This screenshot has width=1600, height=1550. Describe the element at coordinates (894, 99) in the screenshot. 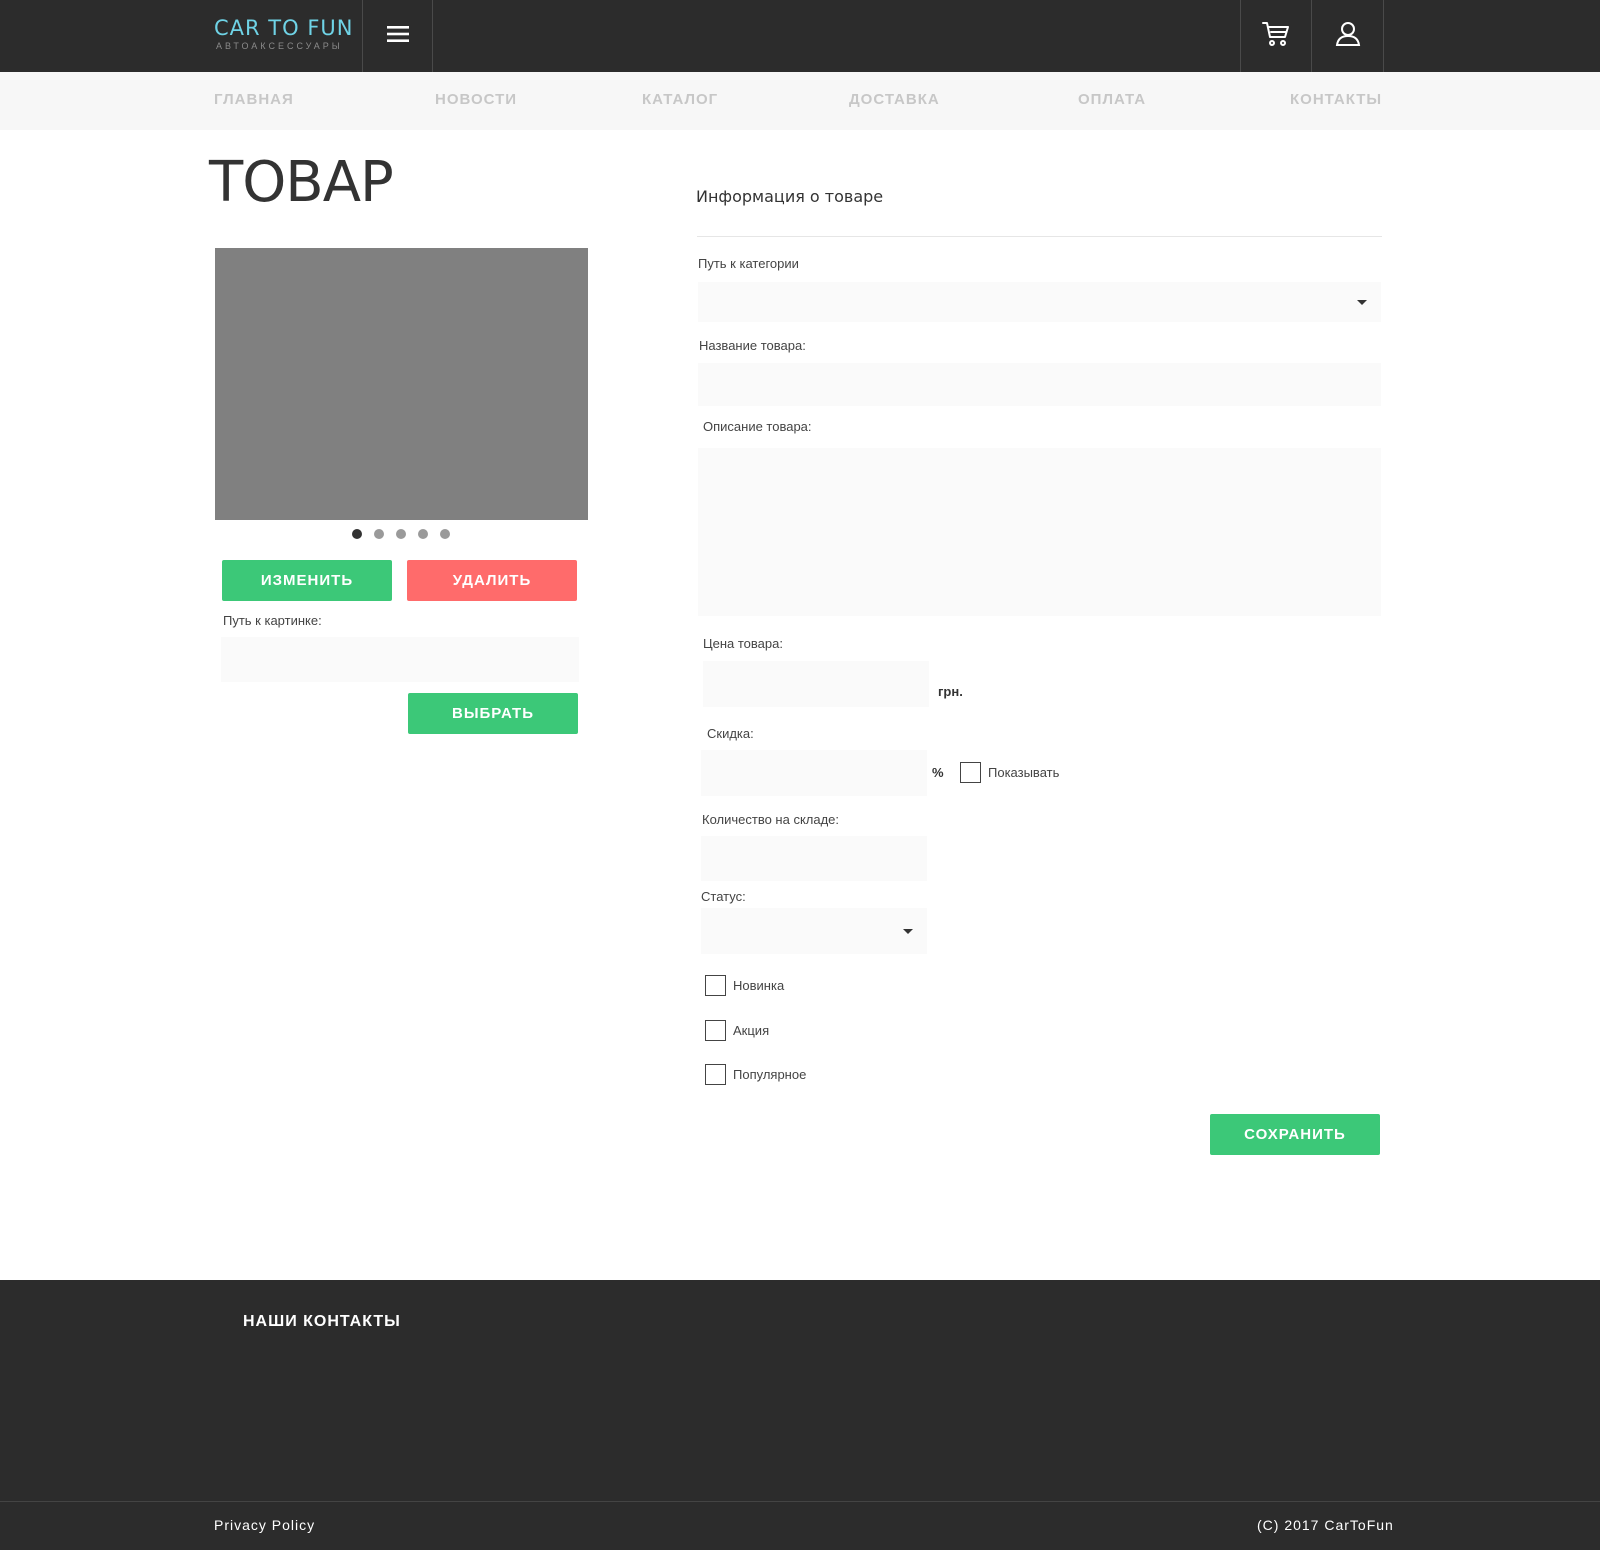

I see `nav-item-delivery: ДОСТАВКА` at that location.